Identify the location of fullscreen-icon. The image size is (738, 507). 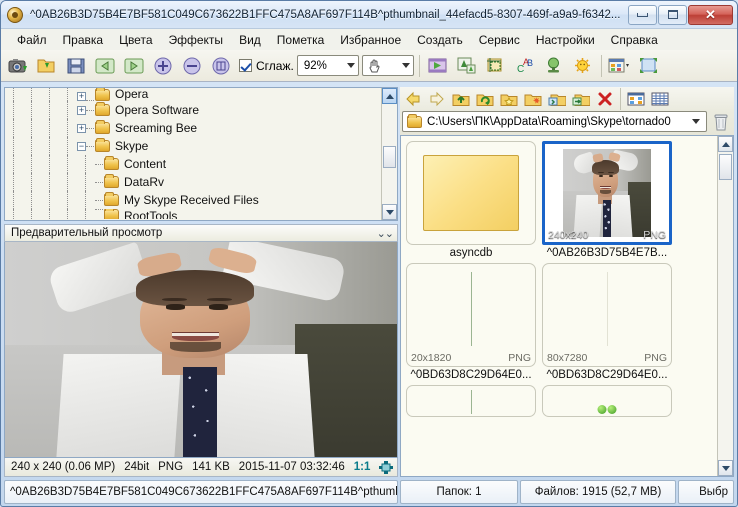
(649, 66).